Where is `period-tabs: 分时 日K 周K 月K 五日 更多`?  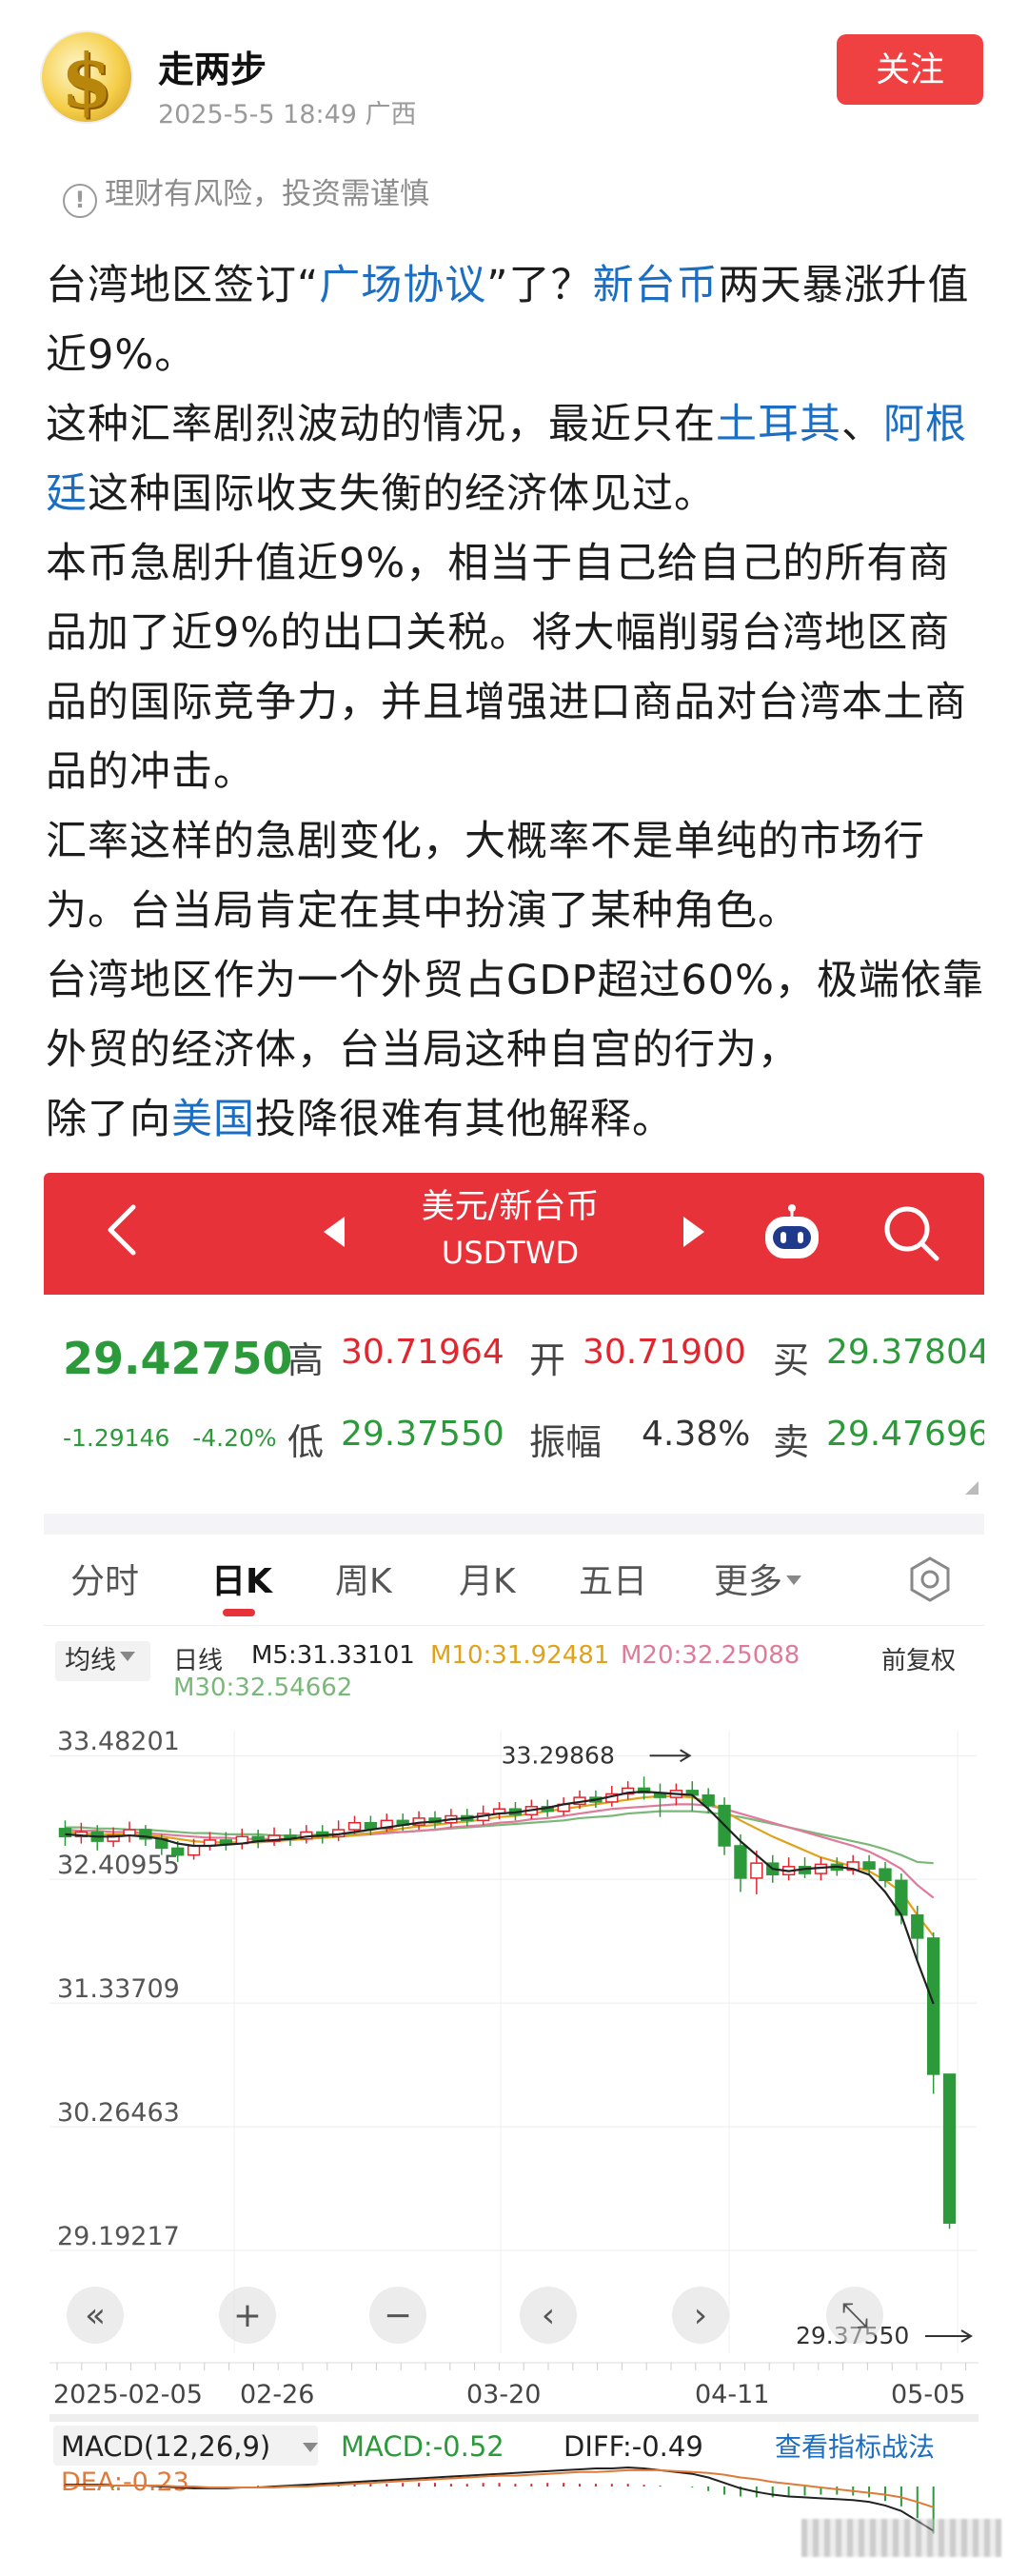 period-tabs: 分时 日K 周K 月K 五日 更多 is located at coordinates (514, 1580).